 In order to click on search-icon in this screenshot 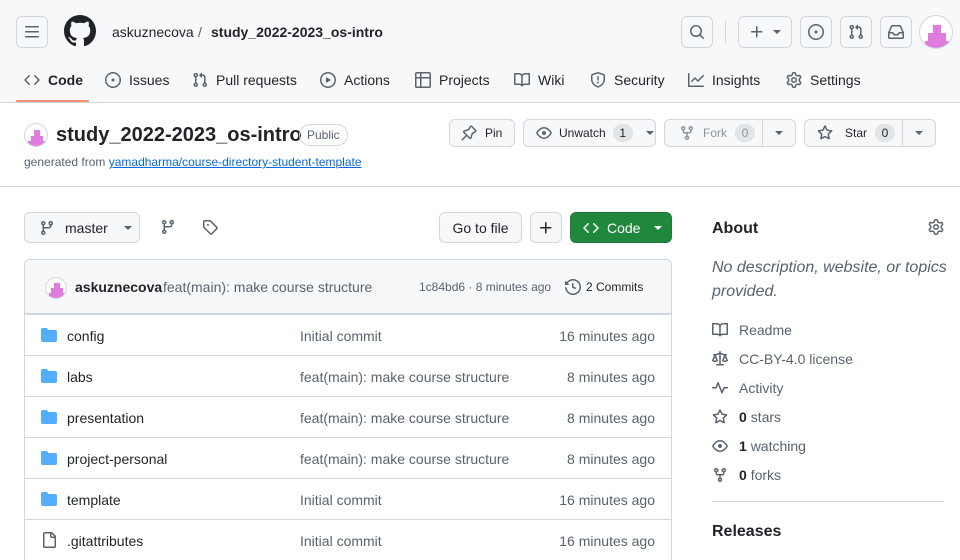, I will do `click(697, 32)`.